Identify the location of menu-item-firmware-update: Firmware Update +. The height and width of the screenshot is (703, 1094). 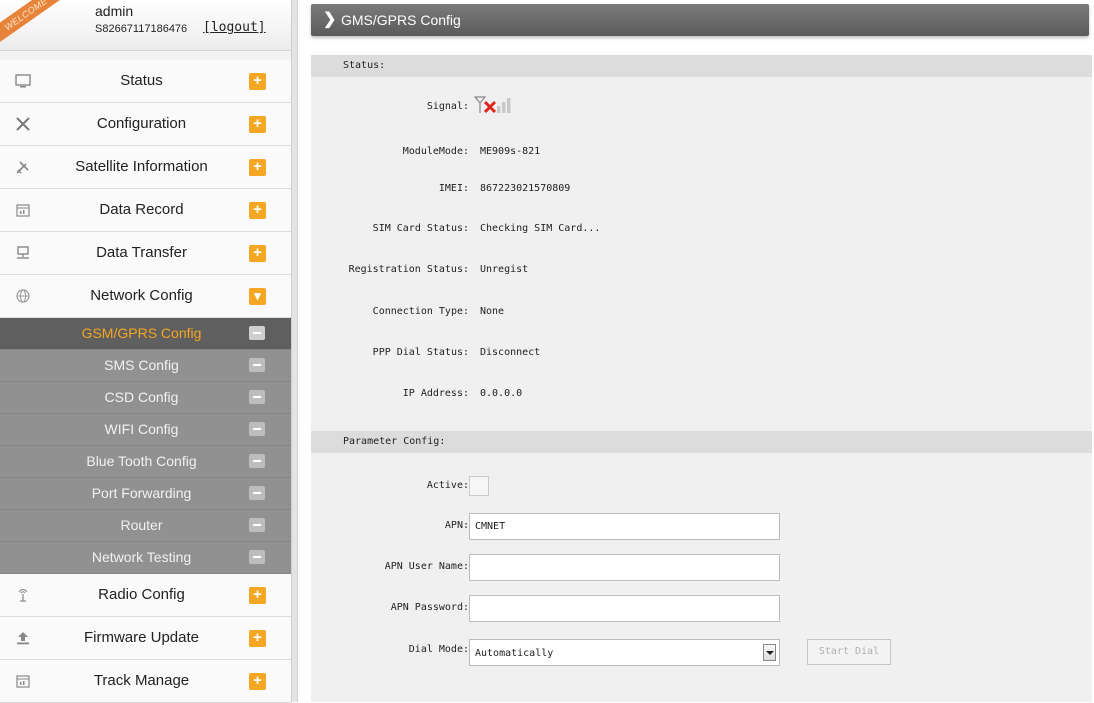
(145, 638).